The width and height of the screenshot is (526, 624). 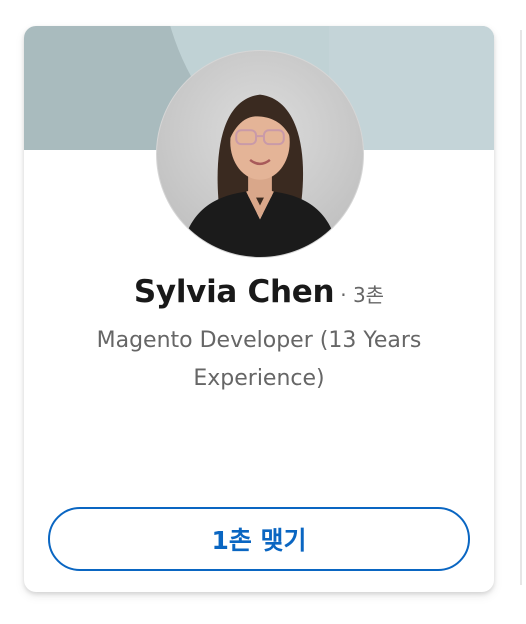 What do you see at coordinates (259, 539) in the screenshot?
I see `connect-button: 1촌 맺기` at bounding box center [259, 539].